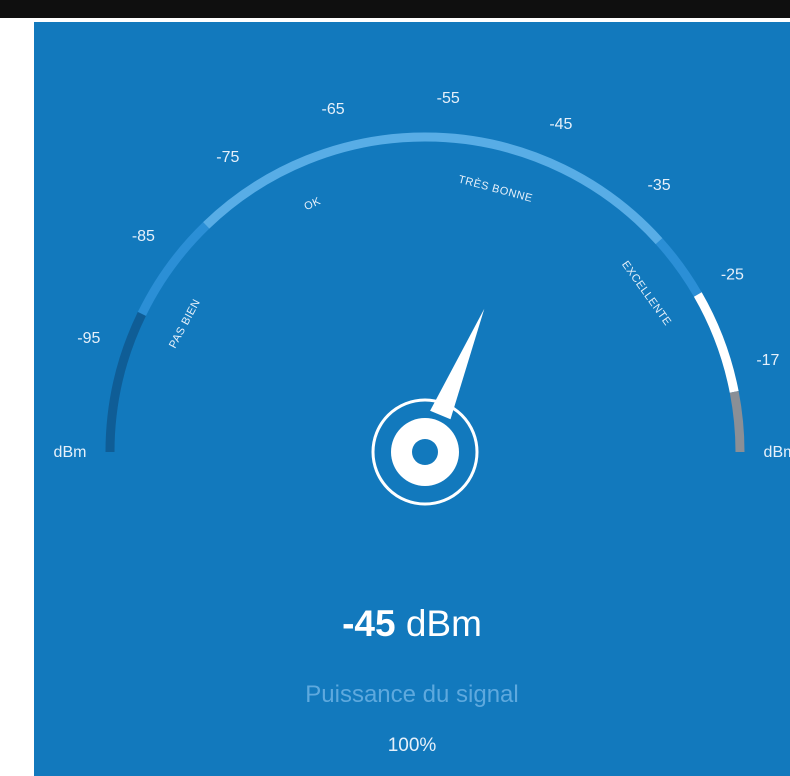  I want to click on gauge-arc-segment-gray, so click(737, 422).